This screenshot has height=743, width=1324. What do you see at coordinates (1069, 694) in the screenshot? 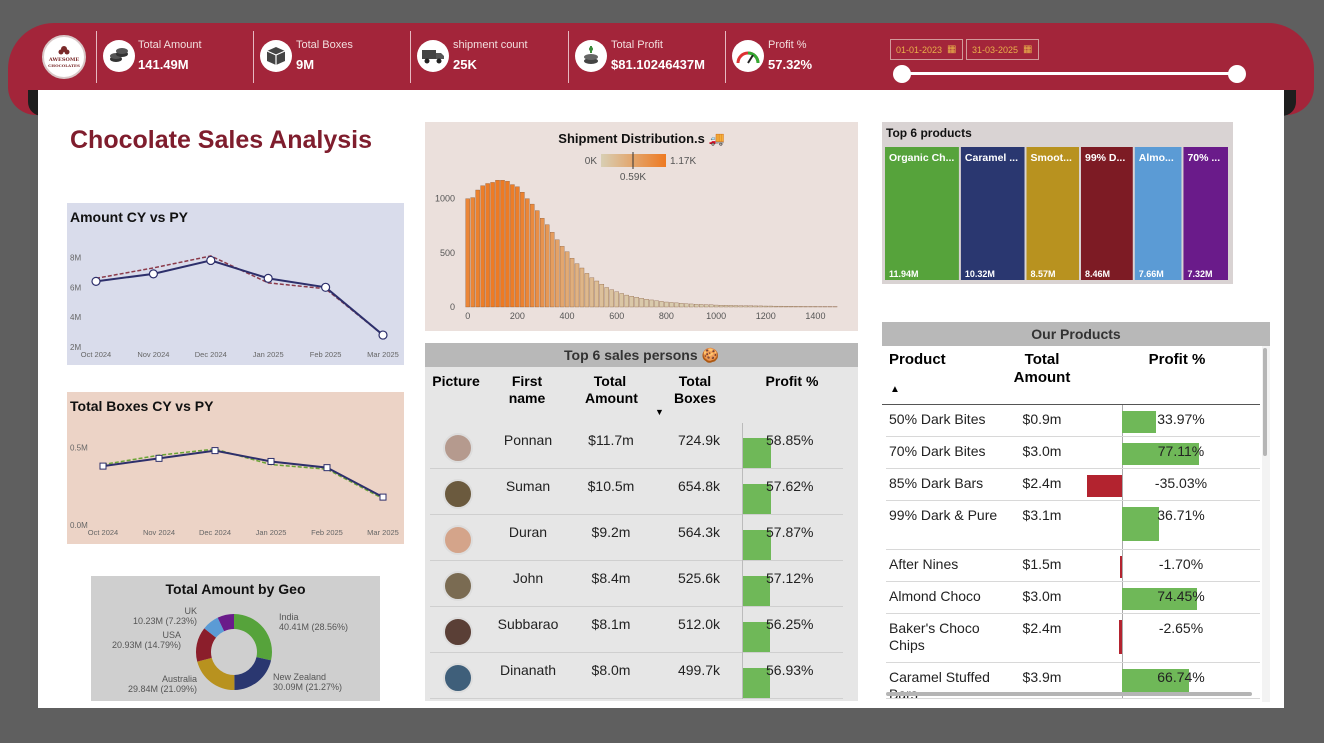
I see `horizontal-scrollbar` at bounding box center [1069, 694].